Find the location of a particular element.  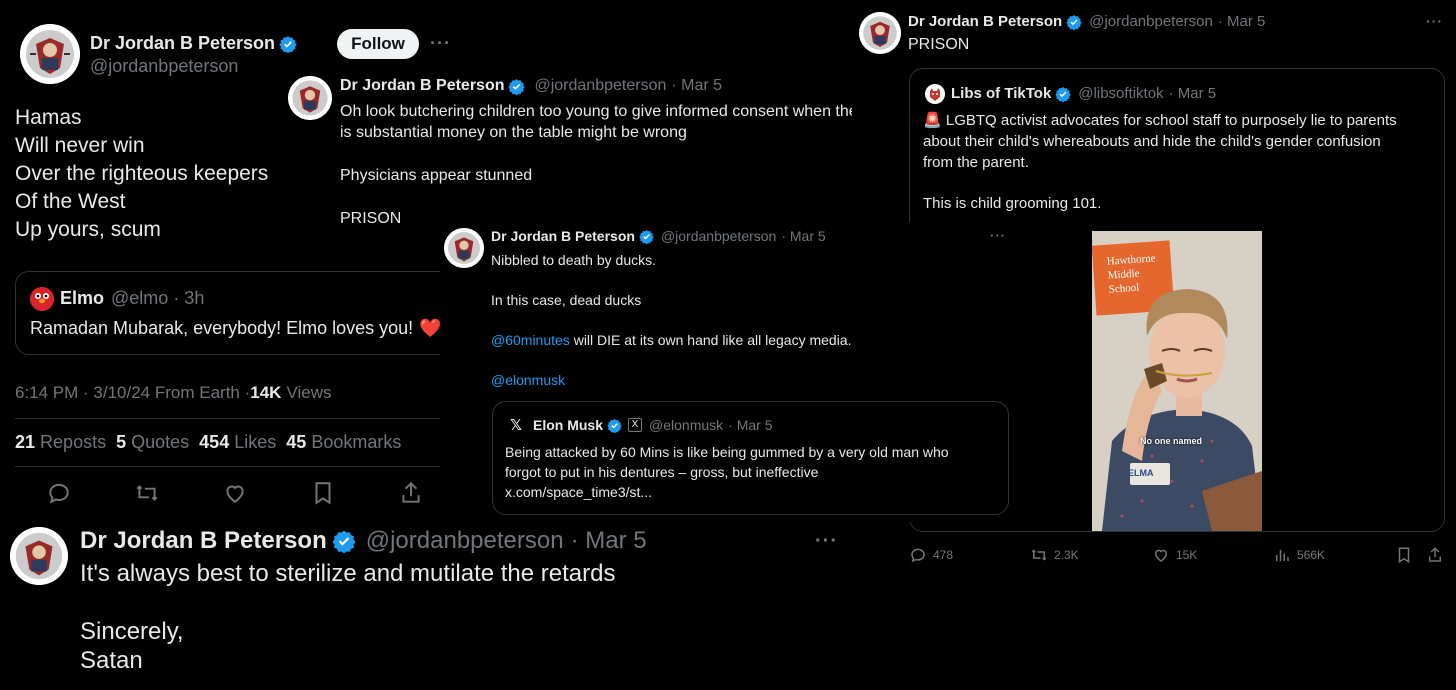

tweet-line: In this case, dead ducks is located at coordinates (566, 300).